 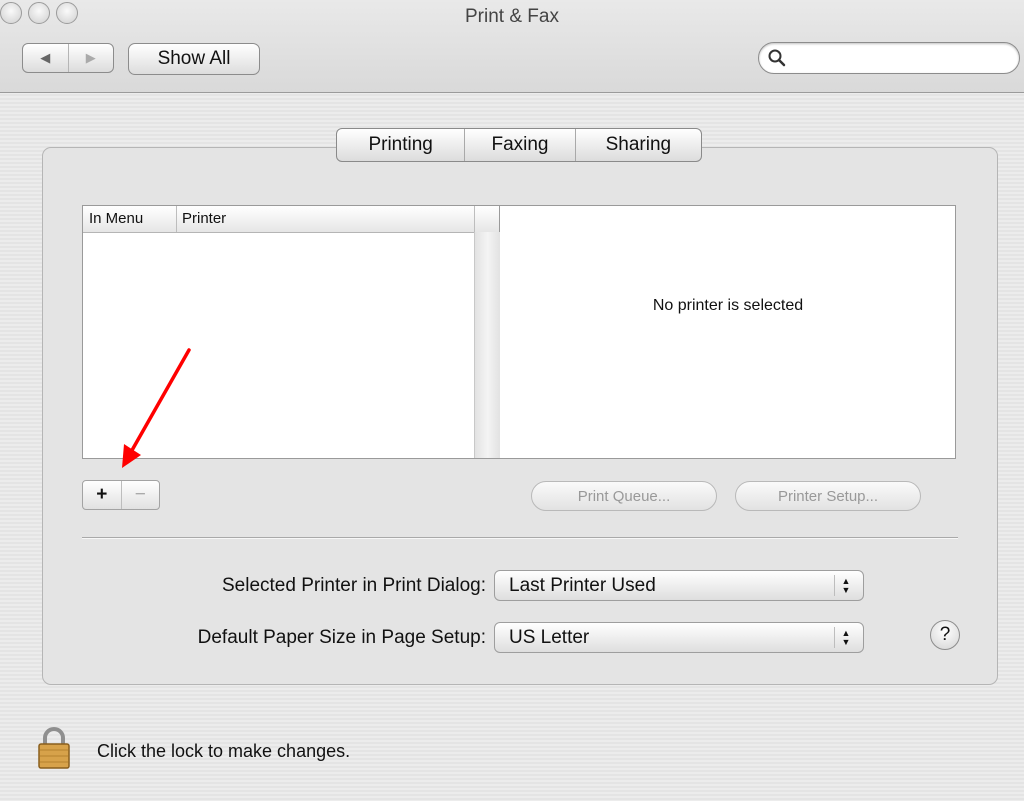 What do you see at coordinates (512, 46) in the screenshot?
I see `toolbar: Print & Fax ◀ ▶ Show All` at bounding box center [512, 46].